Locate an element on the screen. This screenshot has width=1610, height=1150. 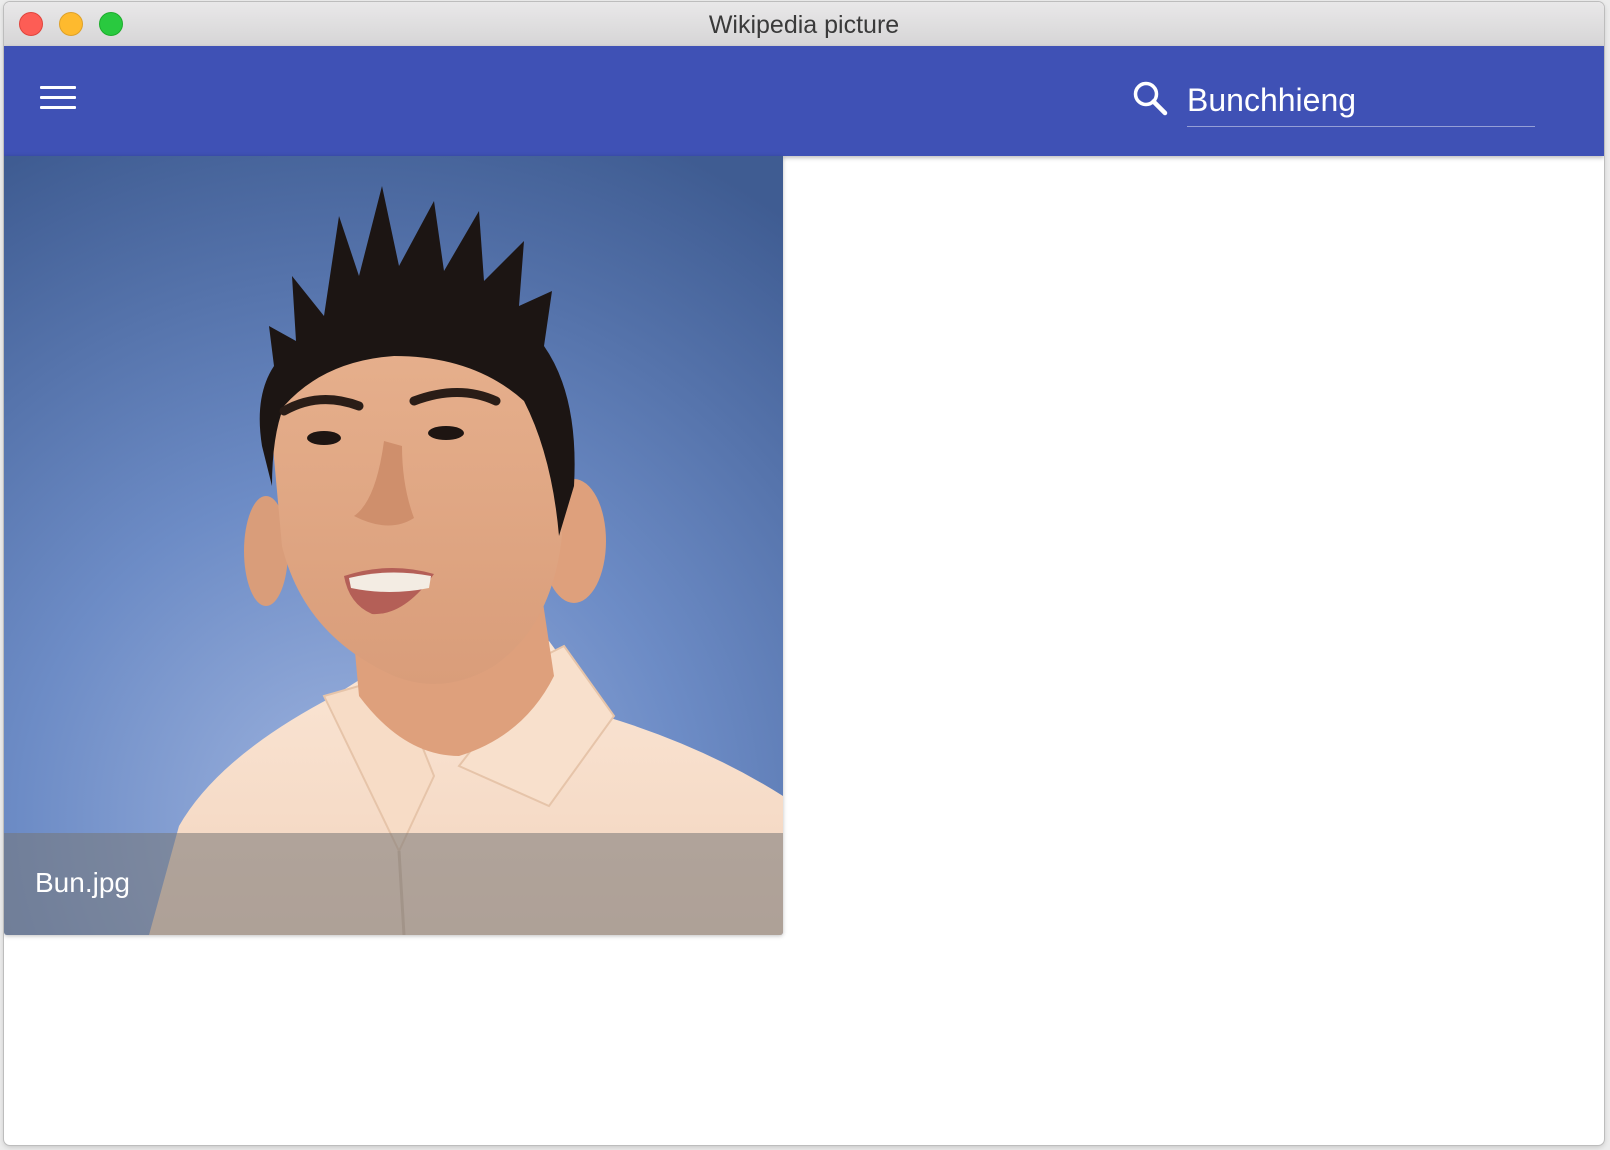
search-field is located at coordinates (1361, 101).